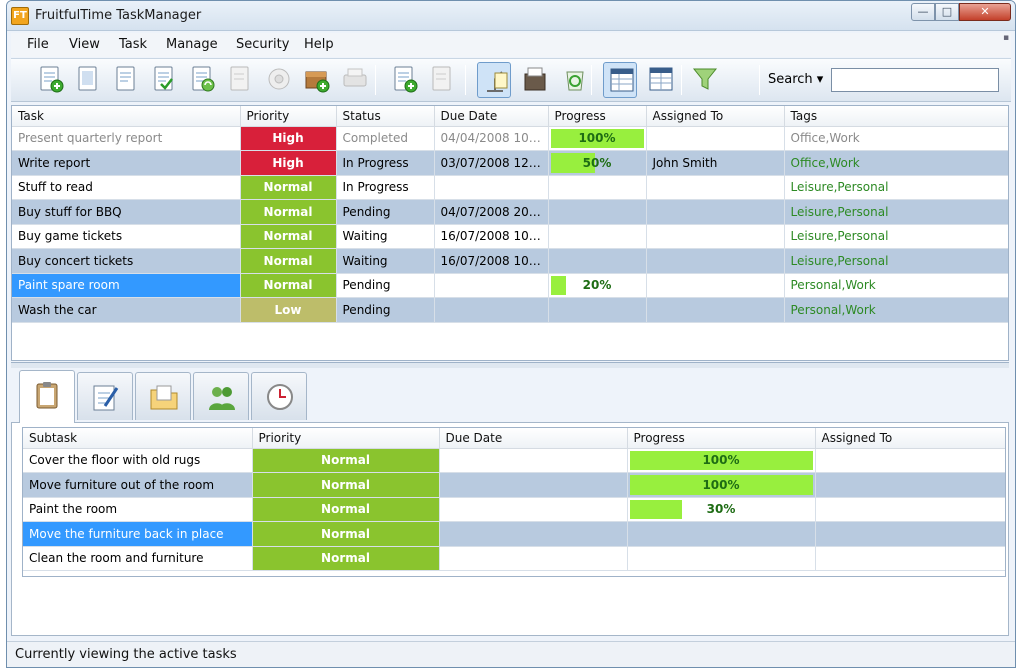 The image size is (1020, 672). I want to click on splitter, so click(510, 365).